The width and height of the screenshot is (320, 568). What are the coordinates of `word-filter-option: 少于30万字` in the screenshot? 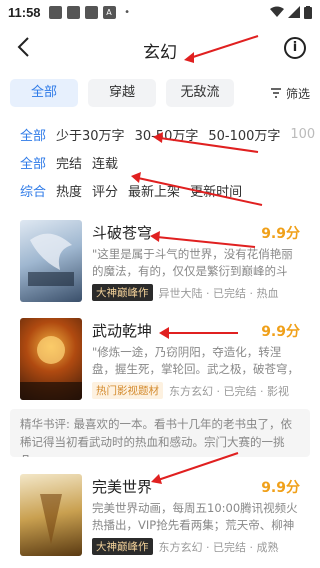 It's located at (90, 134).